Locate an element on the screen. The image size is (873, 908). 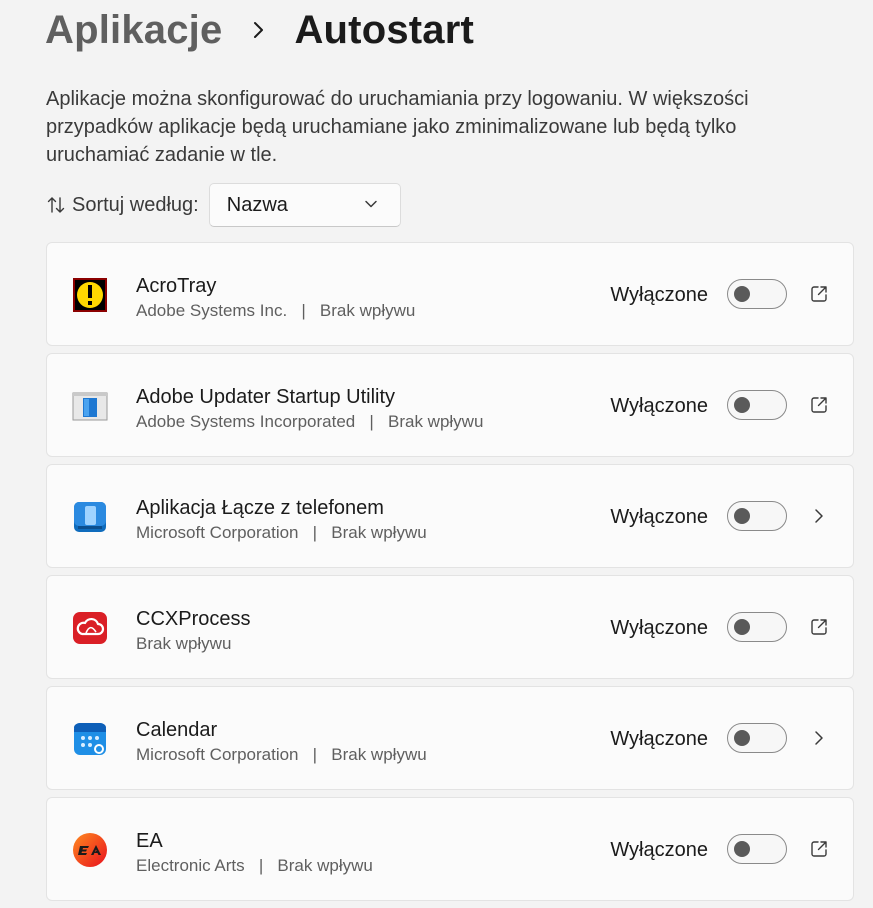
app-impact: Brak wpływu is located at coordinates (184, 643).